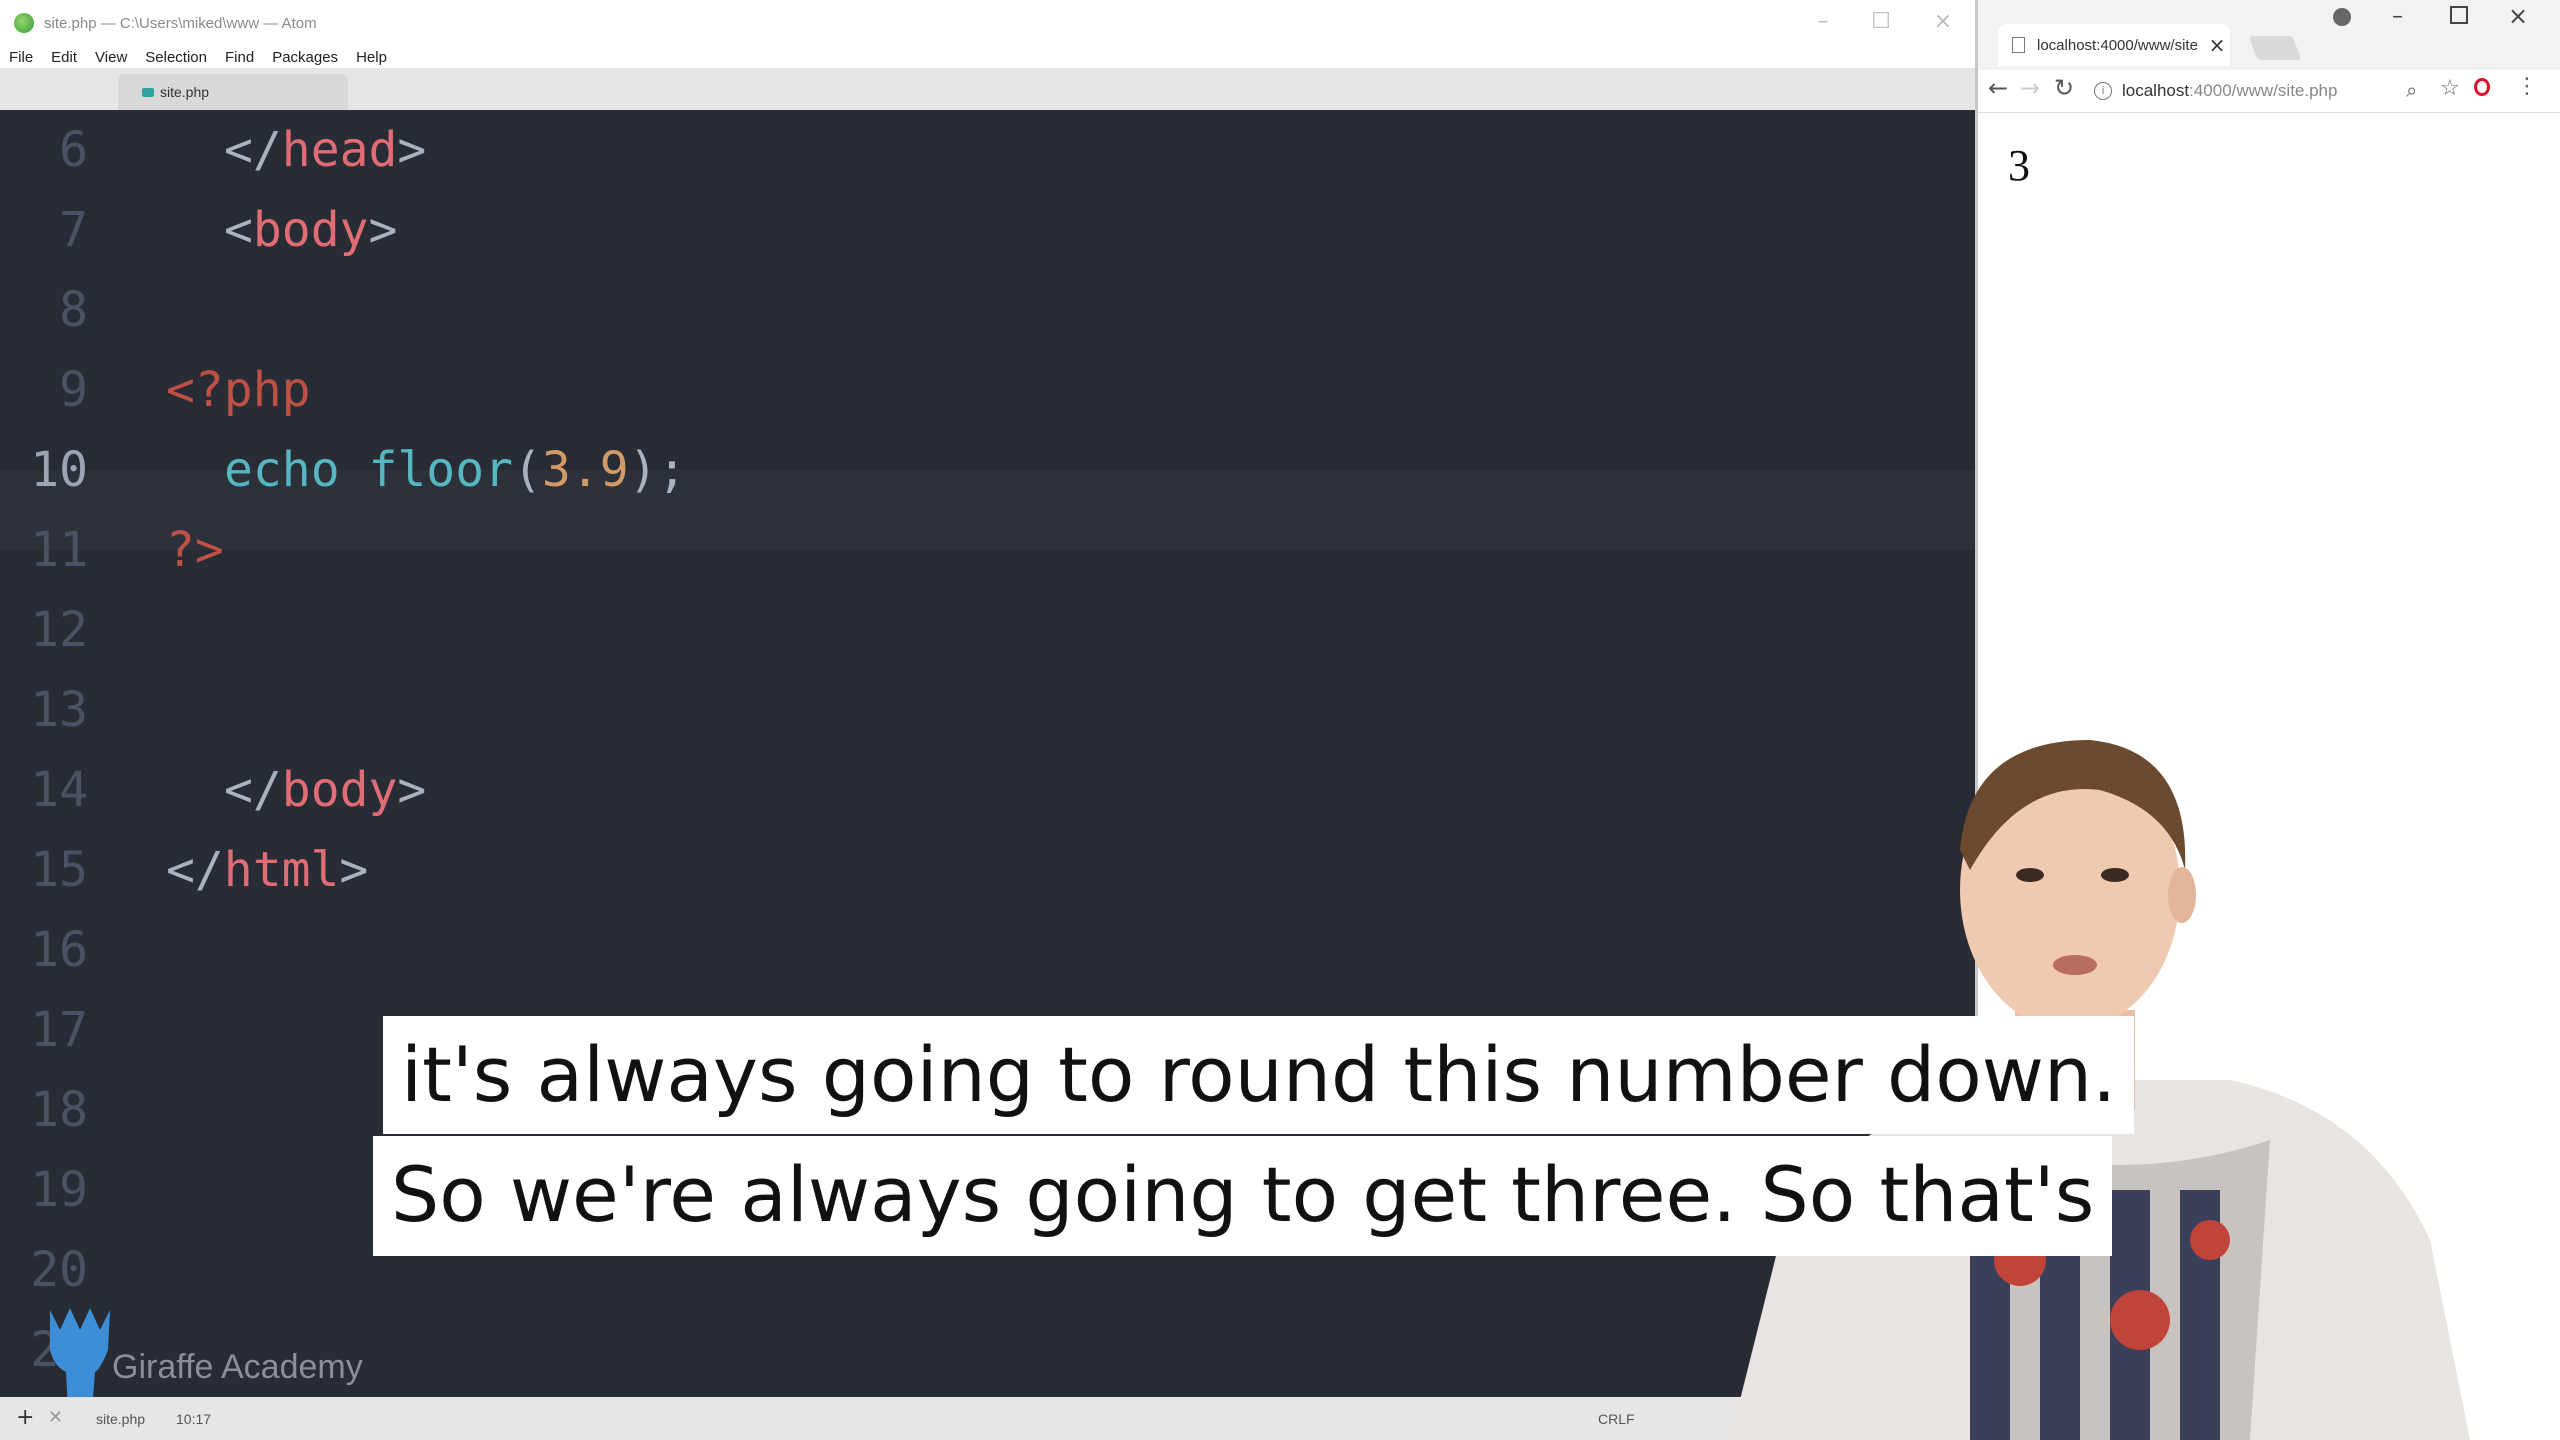  Describe the element at coordinates (180, 23) in the screenshot. I see `atom-window-title: site.php — C:\Users\miked\www — Atom` at that location.